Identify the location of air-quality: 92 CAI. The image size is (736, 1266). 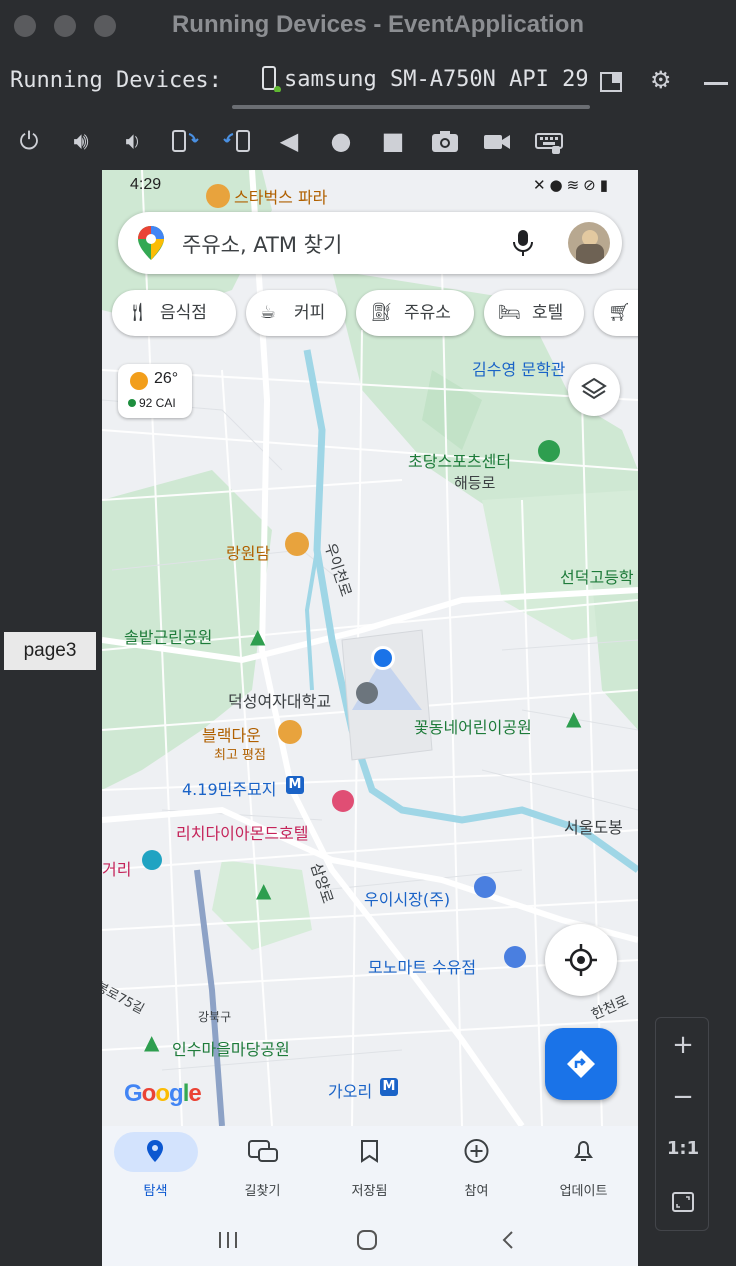
(152, 403).